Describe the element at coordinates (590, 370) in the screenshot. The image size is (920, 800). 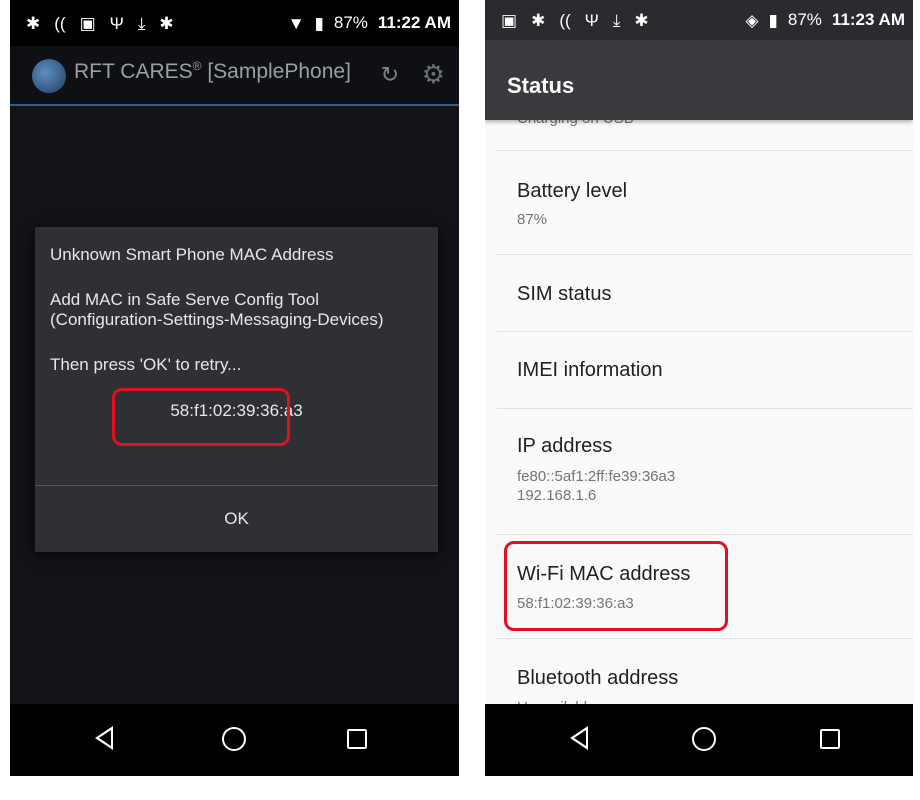
I see `row-title: IMEI information` at that location.